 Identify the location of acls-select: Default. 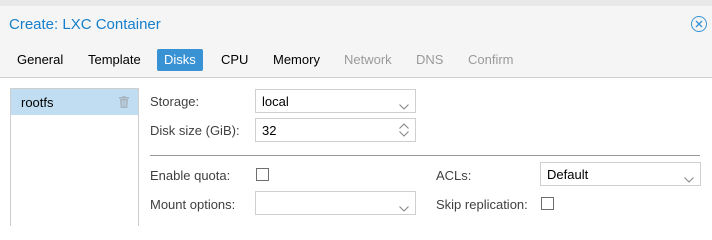
(620, 174).